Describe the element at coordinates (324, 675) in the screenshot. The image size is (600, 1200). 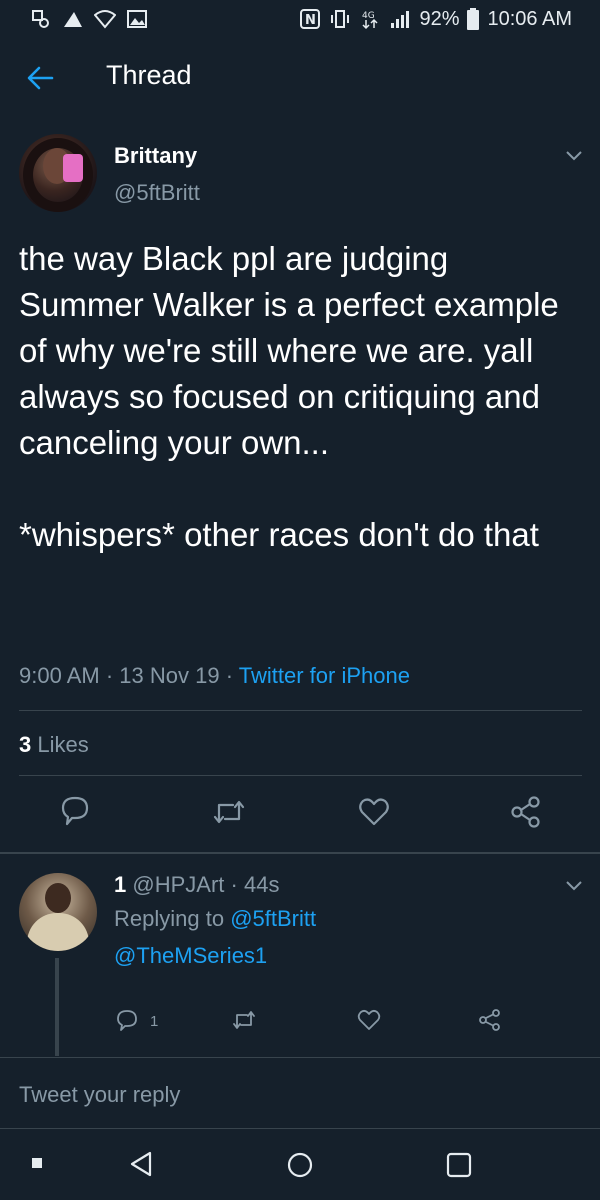
I see `tweet-source-link: Twitter for iPhone` at that location.